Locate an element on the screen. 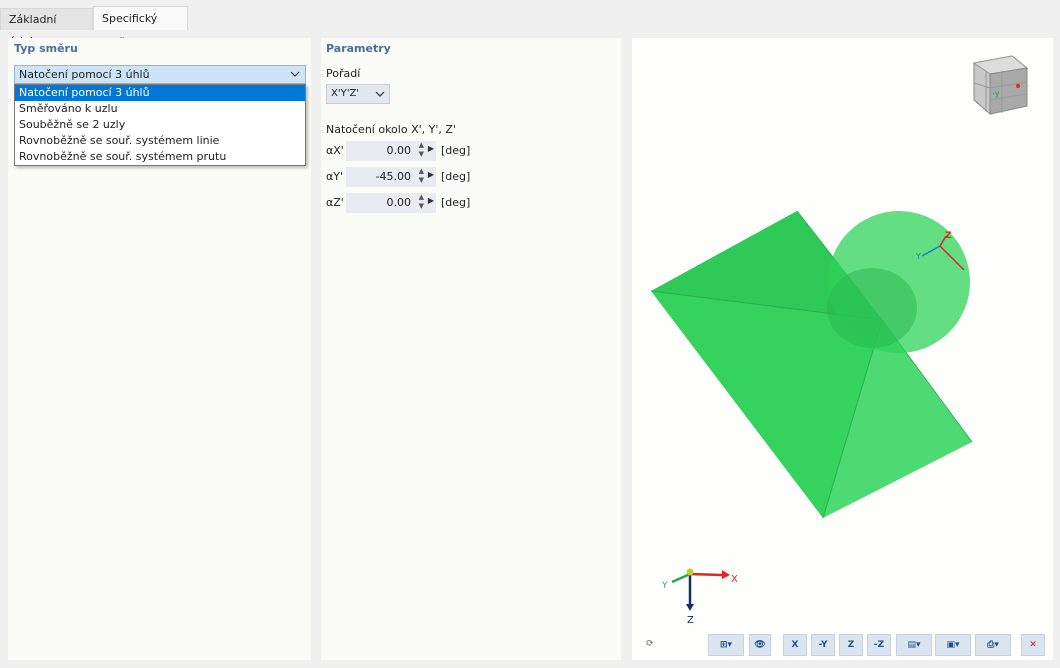  alpha-y-symbol: αY' is located at coordinates (334, 176).